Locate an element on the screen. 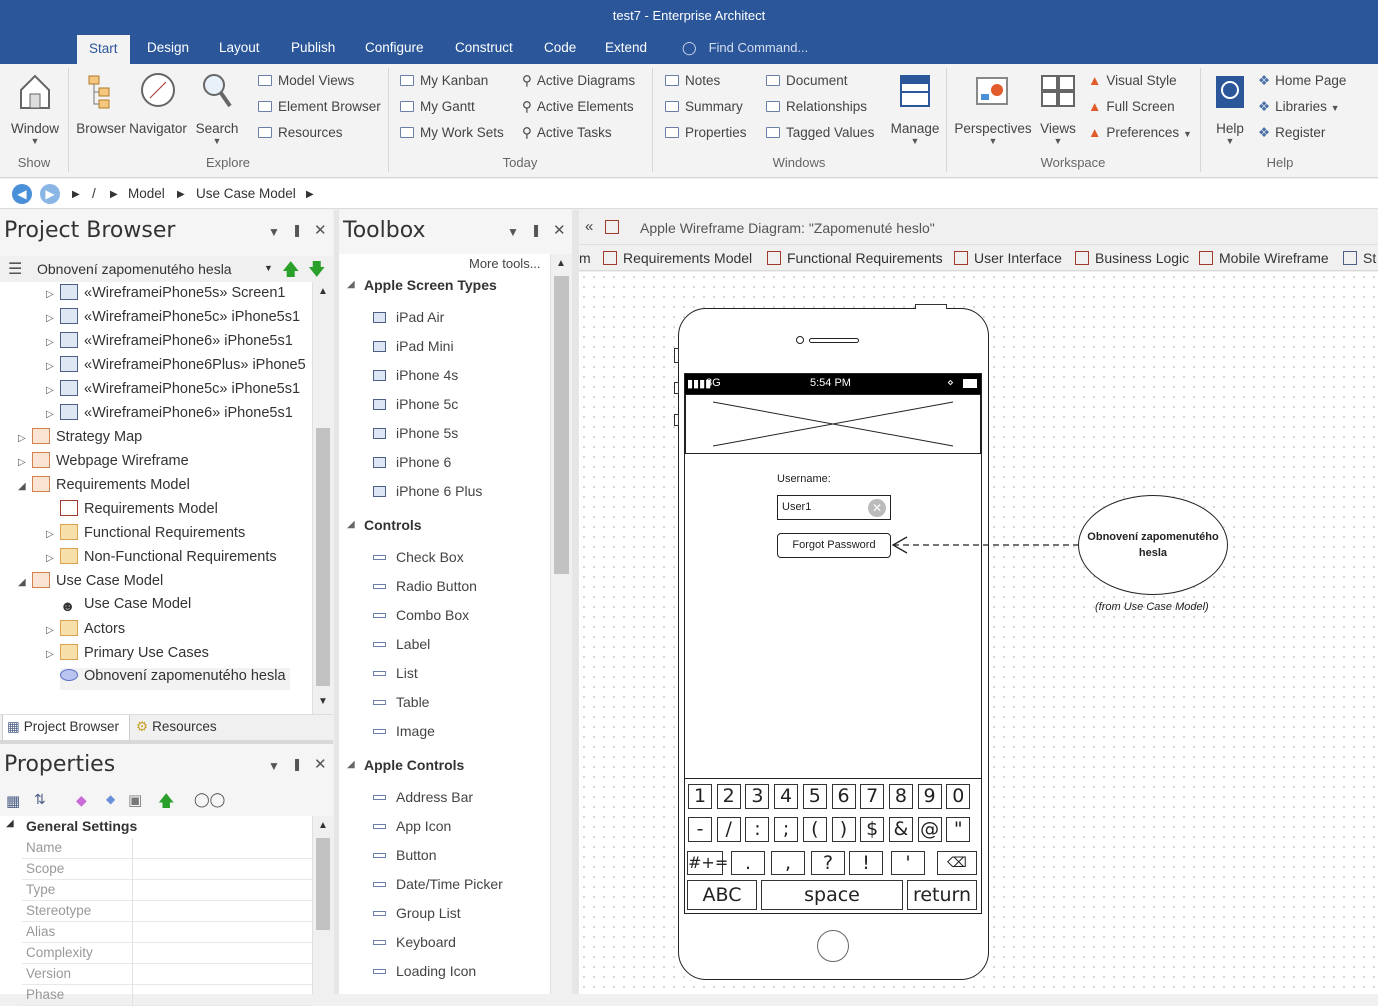  tree-item: ▷ «WireframeiPhone6» iPhone5s1 is located at coordinates (169, 415).